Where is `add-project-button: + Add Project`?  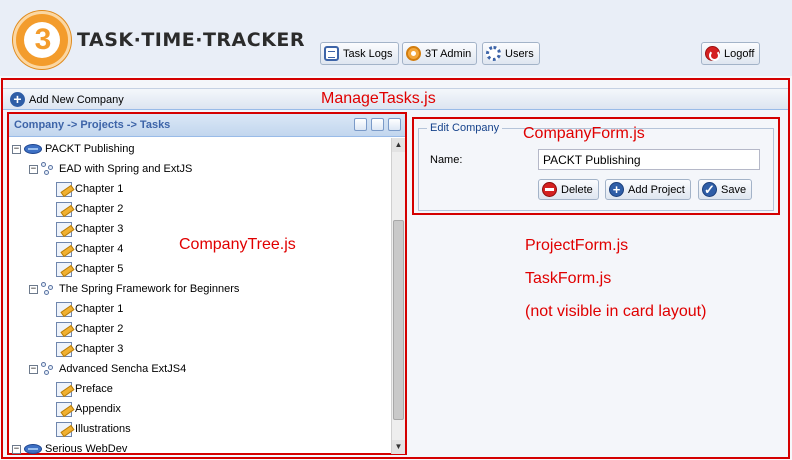
add-project-button: + Add Project is located at coordinates (648, 189).